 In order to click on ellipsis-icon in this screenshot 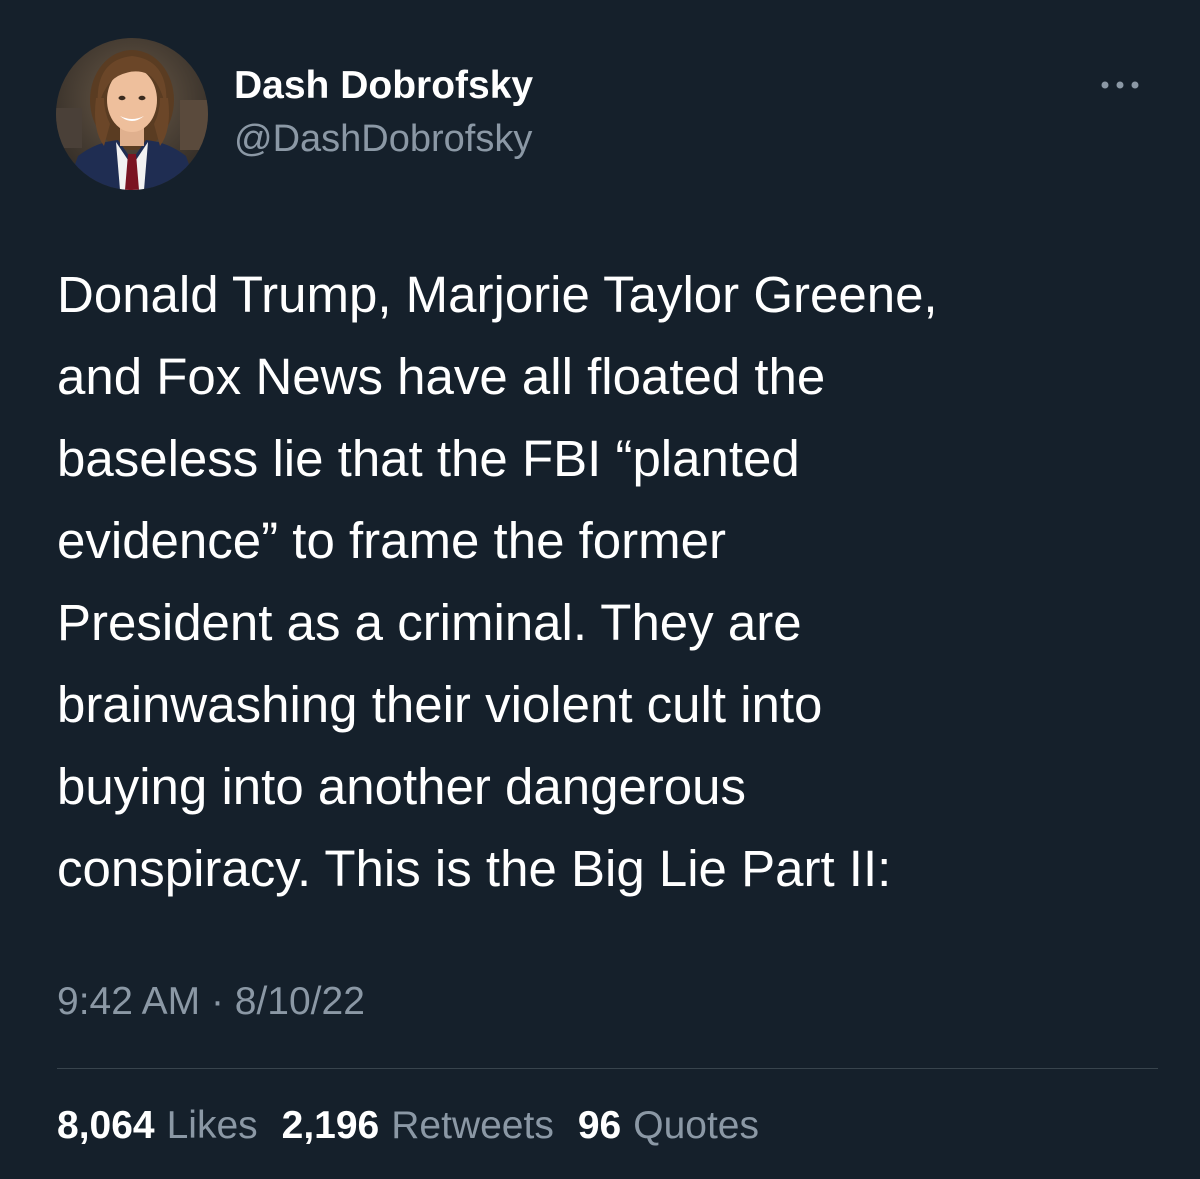, I will do `click(1120, 85)`.